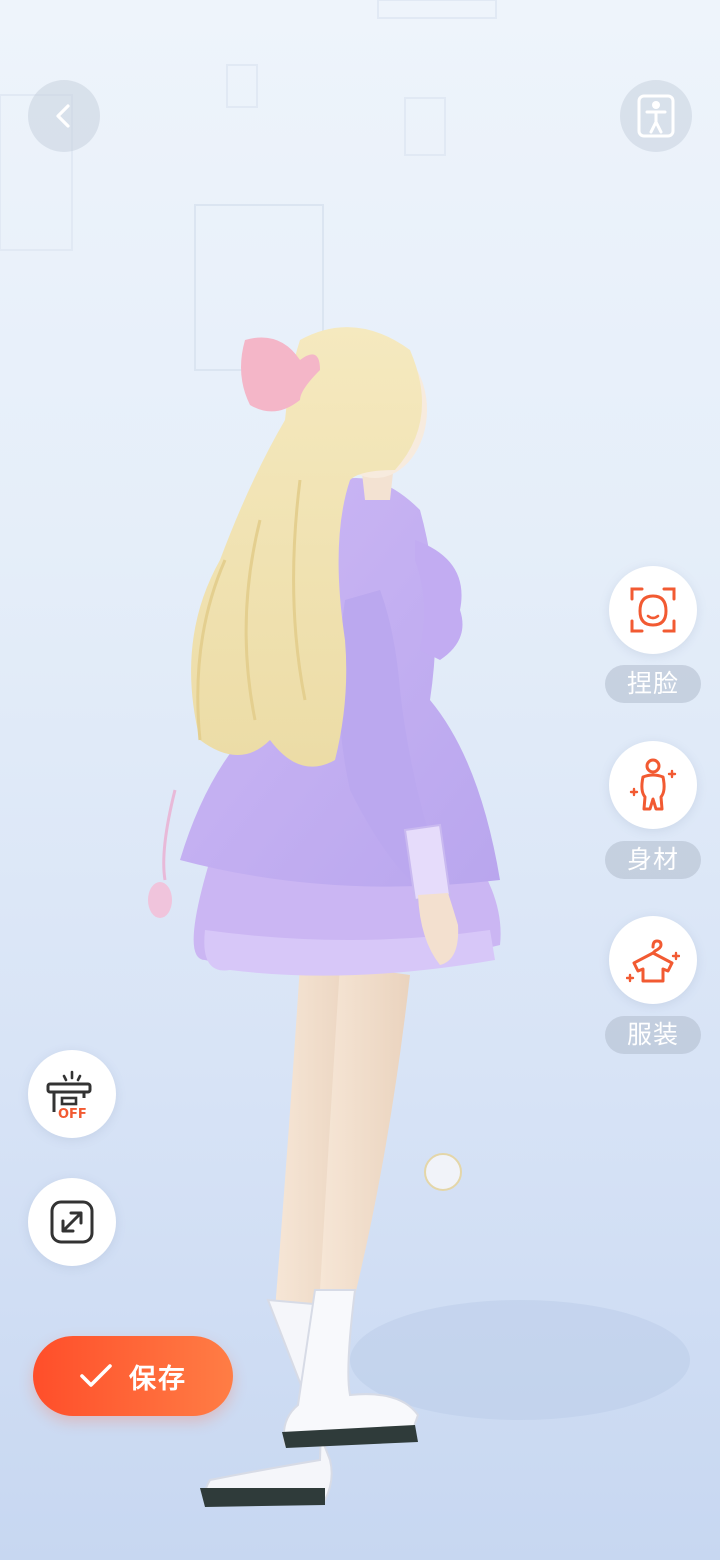 The height and width of the screenshot is (1560, 720). I want to click on clothes-edit-label: 服装, so click(653, 1035).